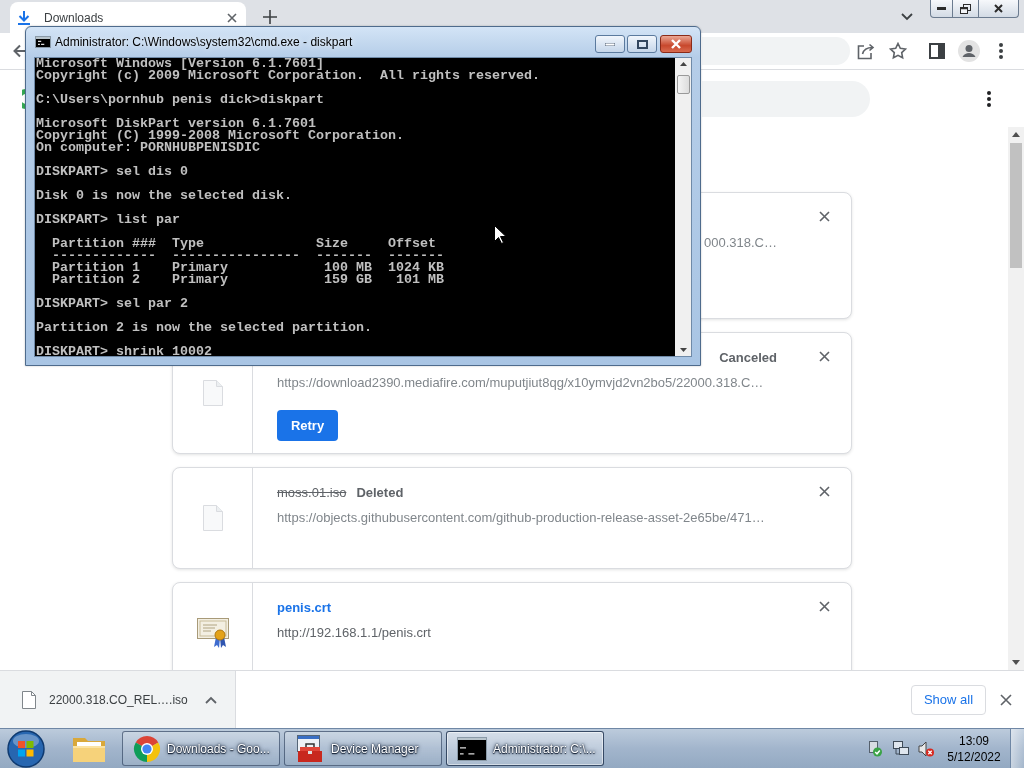 The width and height of the screenshot is (1024, 768). Describe the element at coordinates (969, 51) in the screenshot. I see `profile-icon` at that location.